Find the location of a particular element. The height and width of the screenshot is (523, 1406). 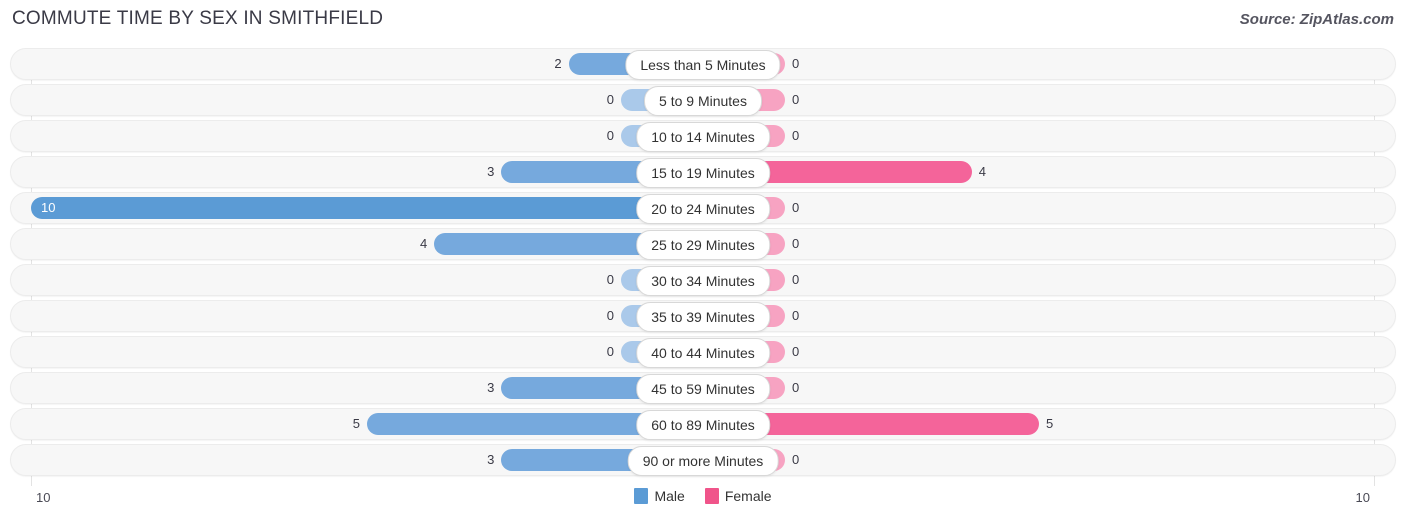

bar-value-male: 2 is located at coordinates (558, 63).